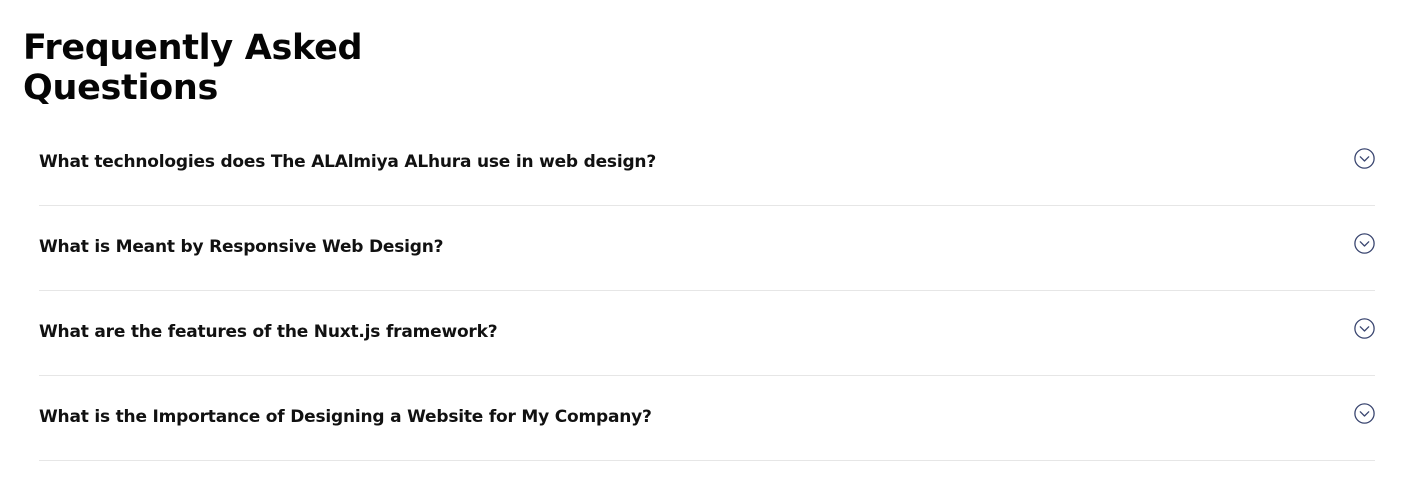  What do you see at coordinates (193, 68) in the screenshot?
I see `faq-title: Frequently Asked Questions` at bounding box center [193, 68].